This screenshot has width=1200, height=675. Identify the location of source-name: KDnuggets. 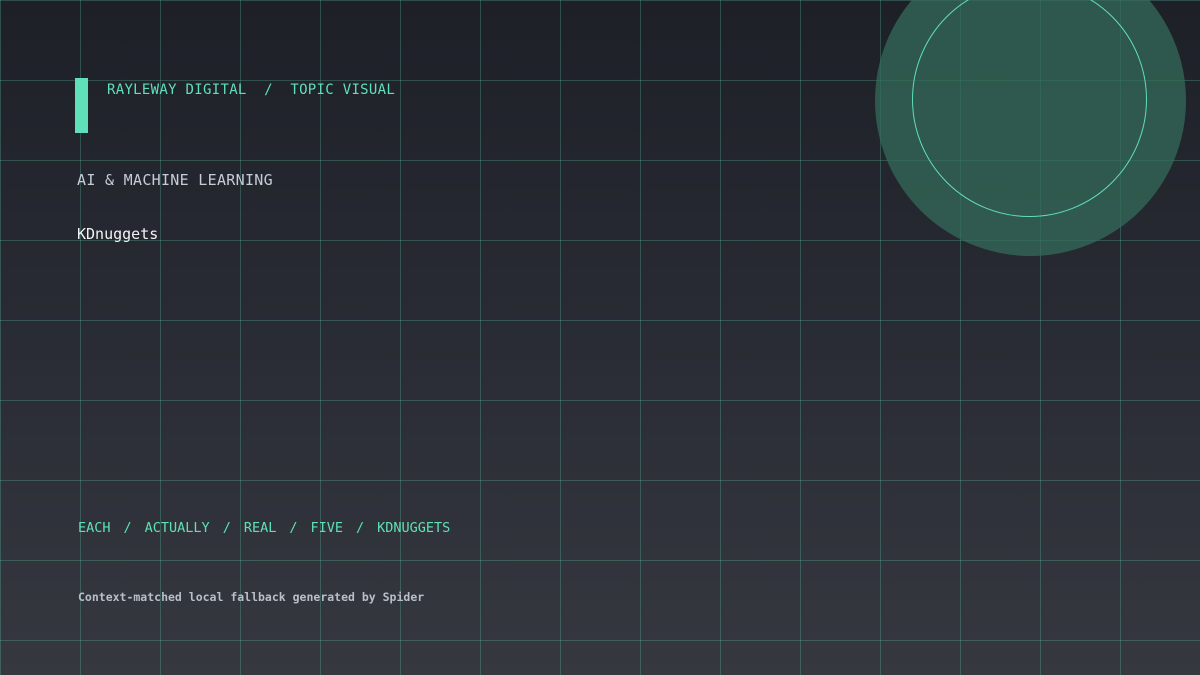
(118, 234).